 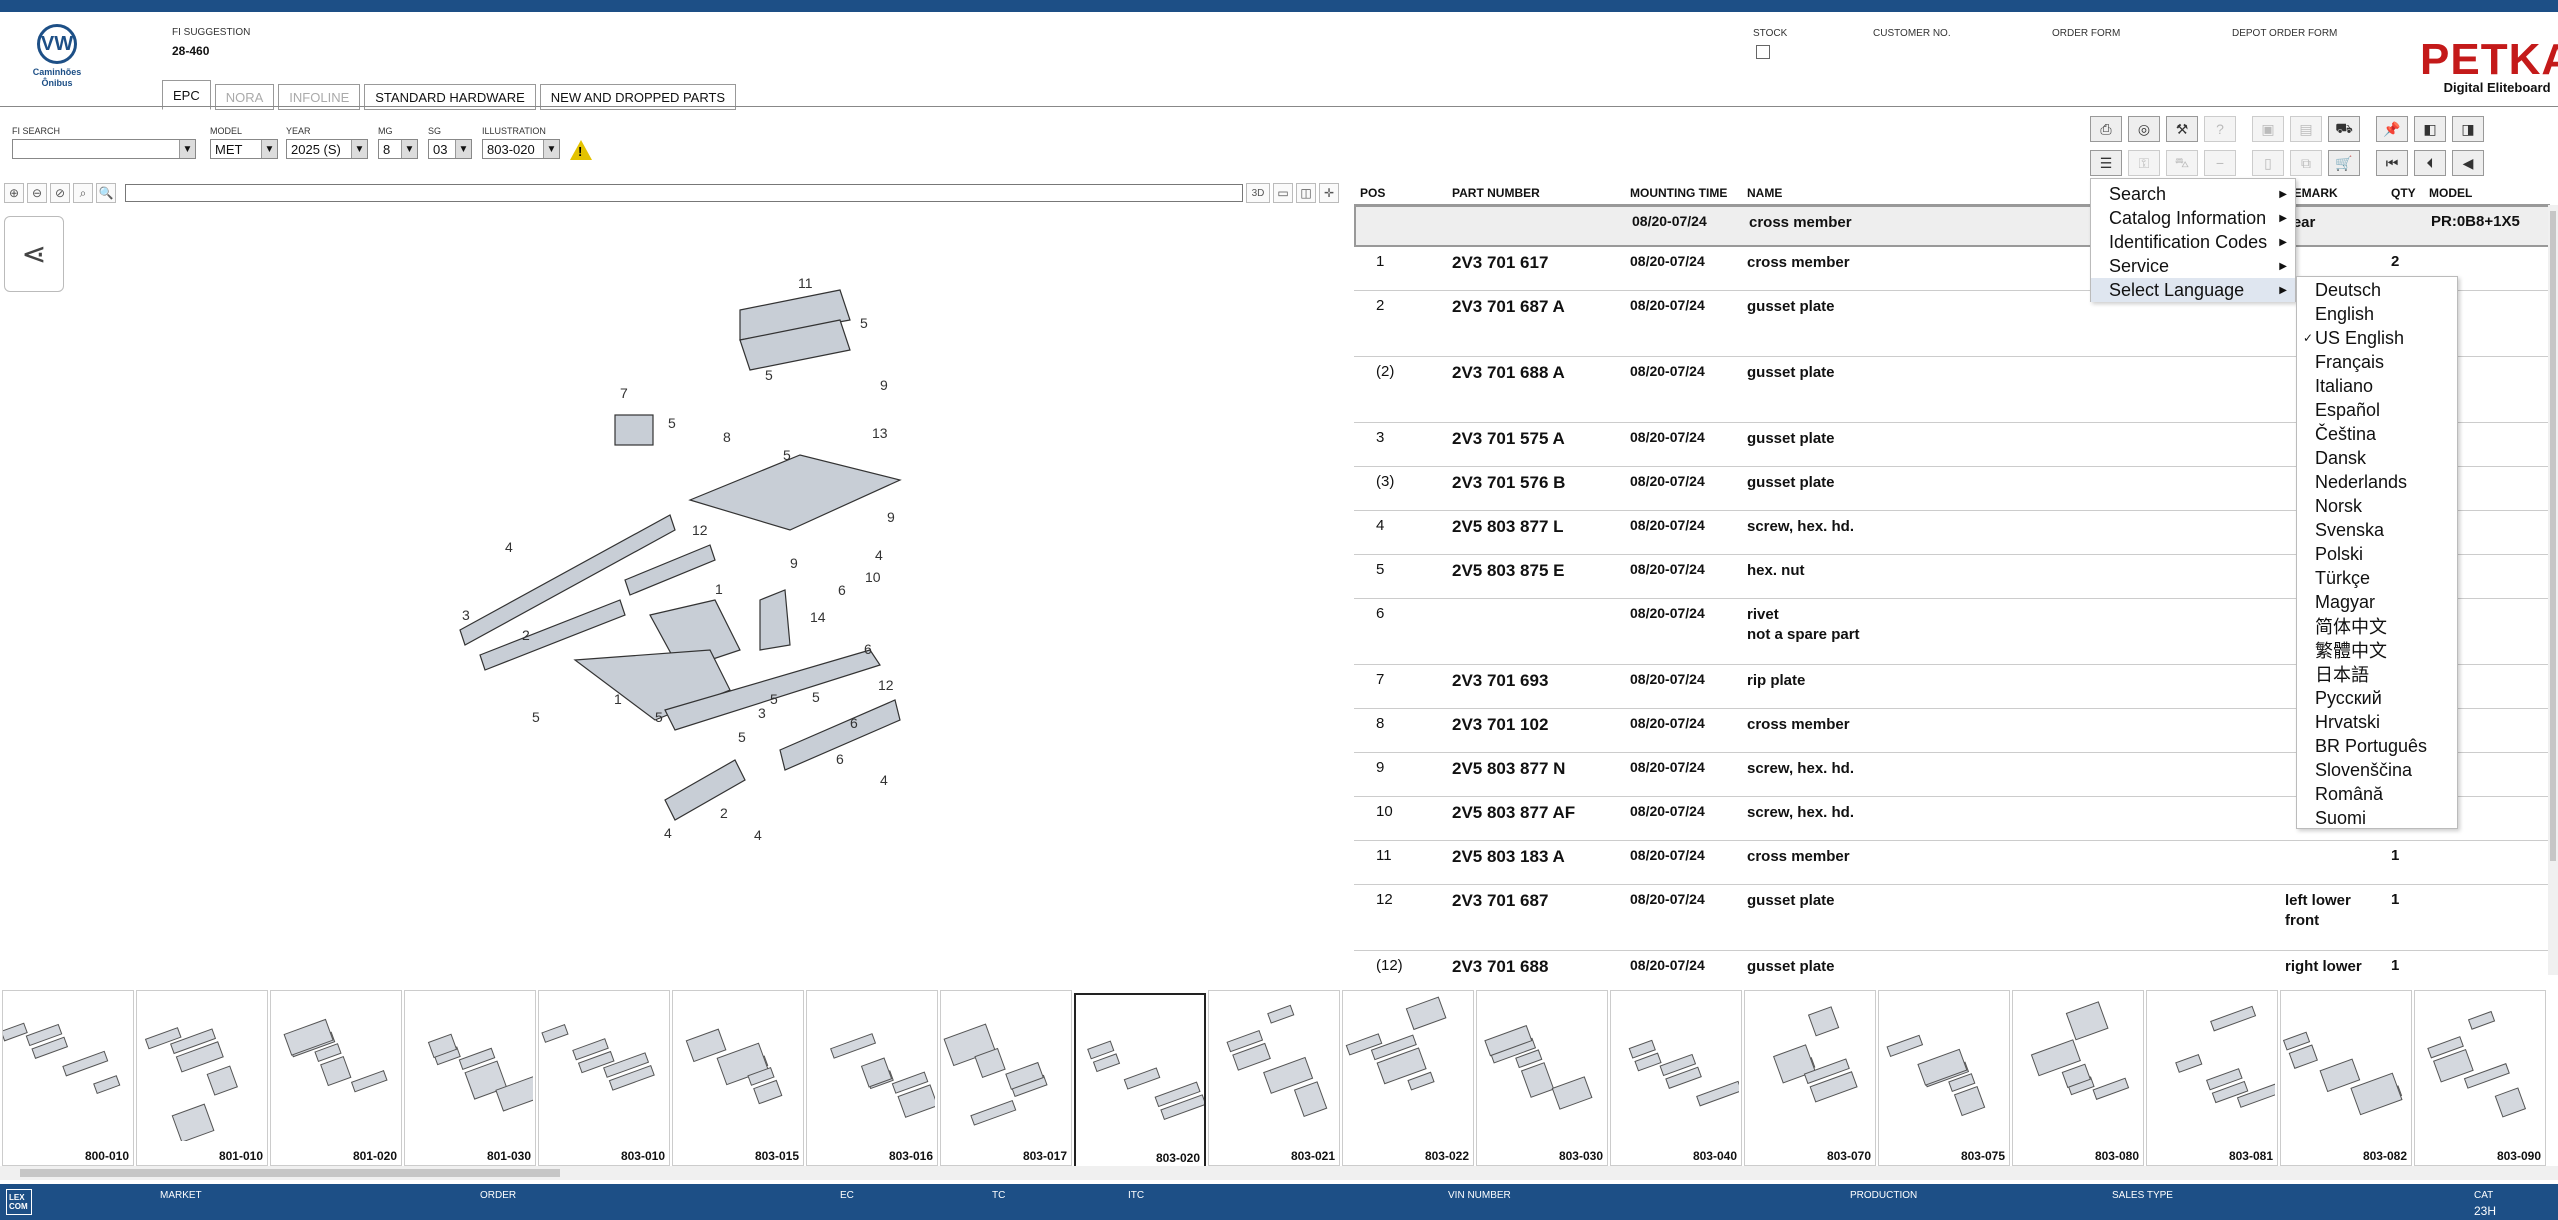 I want to click on illustration-thumbnail: 803-090, so click(x=2480, y=1078).